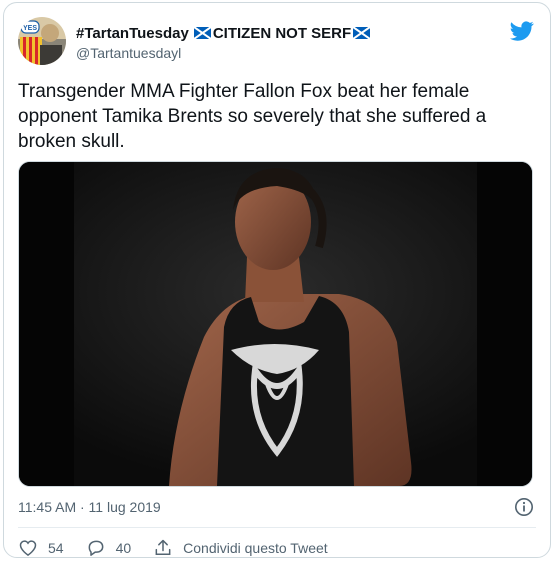 This screenshot has width=556, height=562. I want to click on user-name-row: #TartanTuesday CITIZEN NOT SERF, so click(224, 33).